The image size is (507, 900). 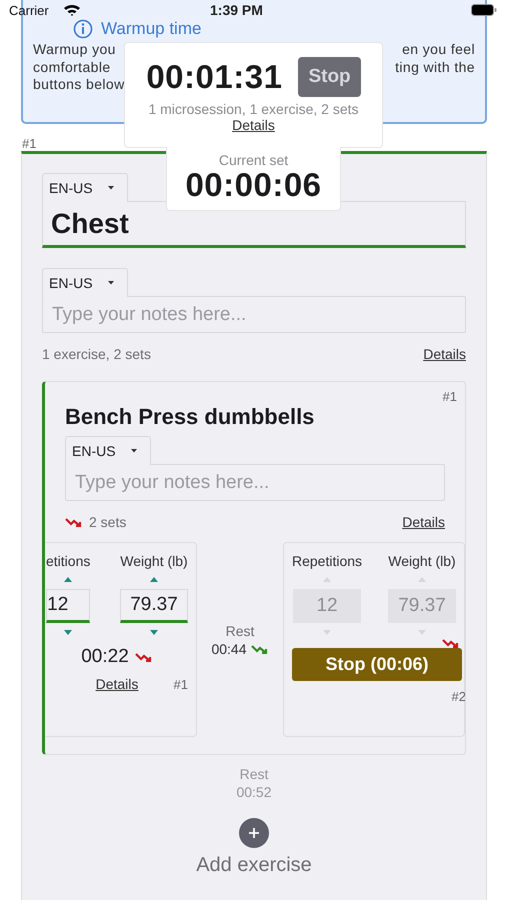 I want to click on plus-icon, so click(x=254, y=833).